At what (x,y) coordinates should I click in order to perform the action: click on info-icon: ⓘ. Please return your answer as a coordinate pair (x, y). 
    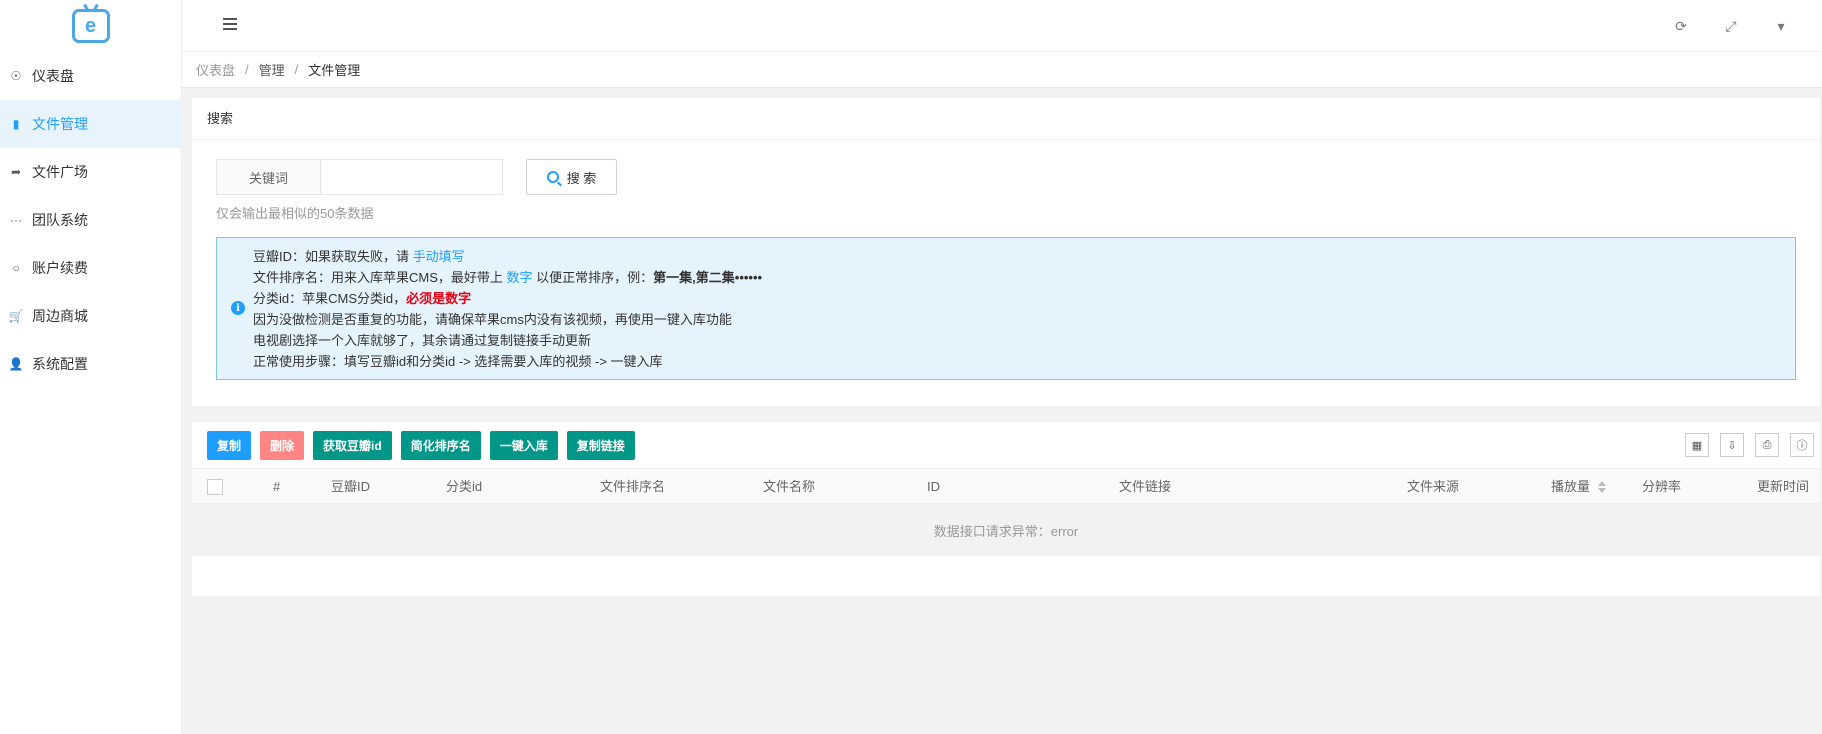
    Looking at the image, I should click on (1802, 445).